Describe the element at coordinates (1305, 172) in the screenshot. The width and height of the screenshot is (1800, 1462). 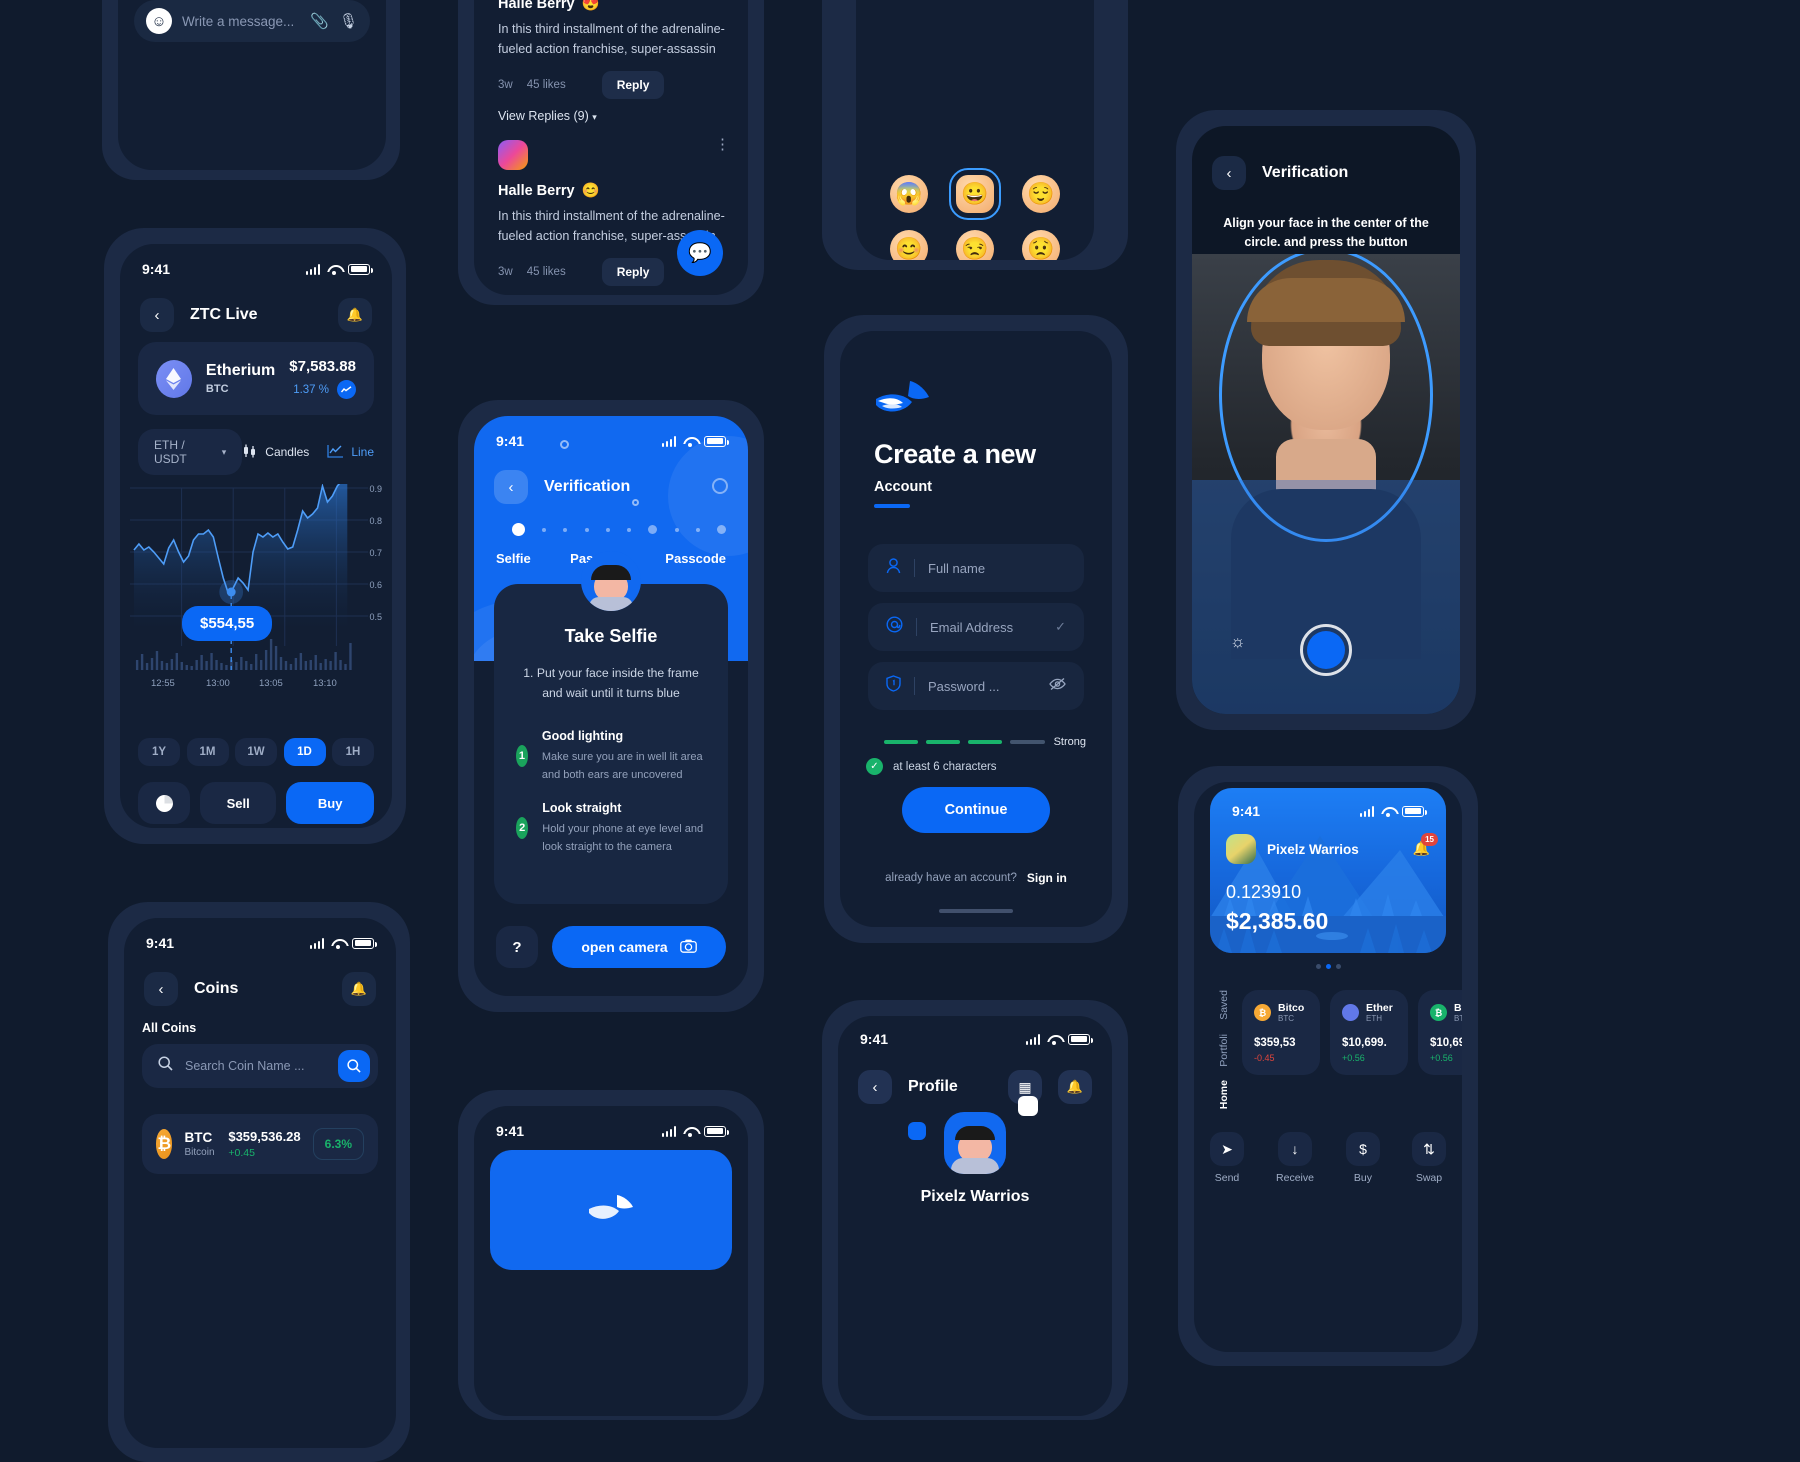
I see `page-title: Verification` at that location.